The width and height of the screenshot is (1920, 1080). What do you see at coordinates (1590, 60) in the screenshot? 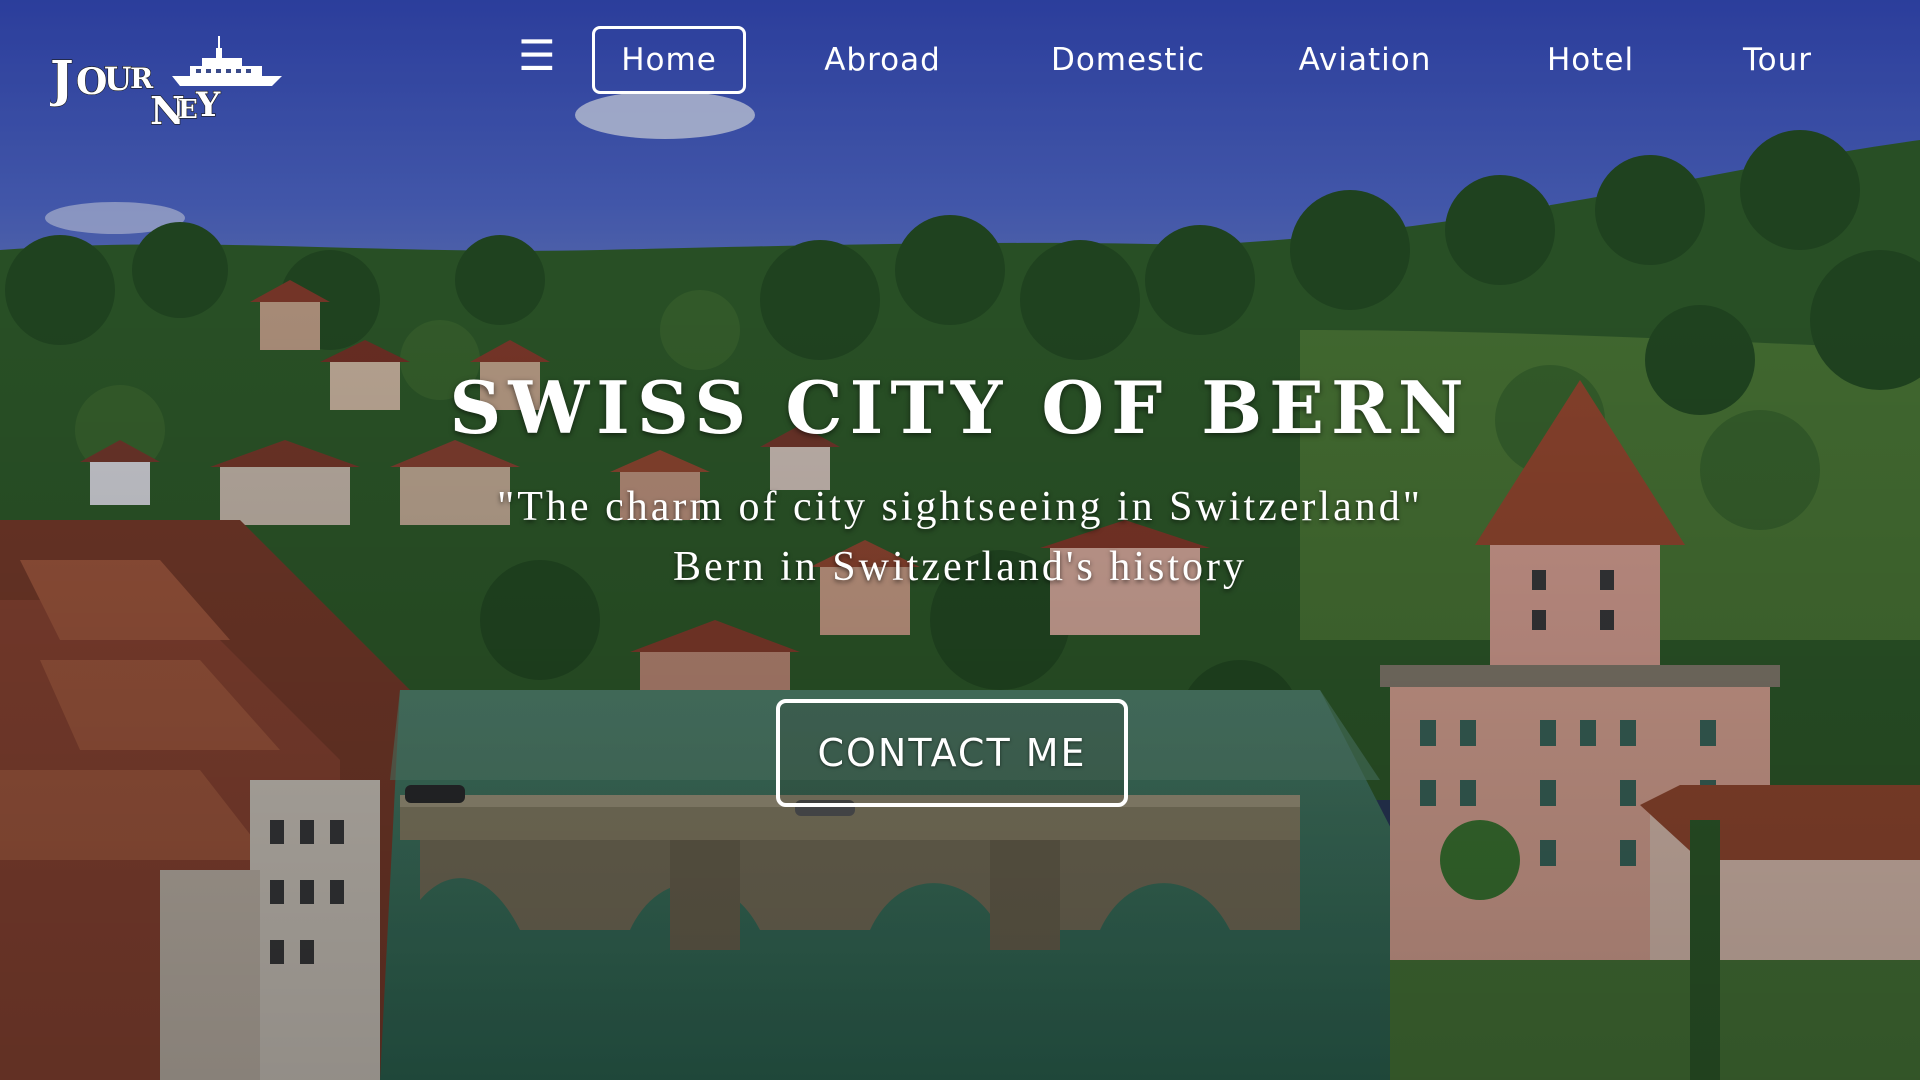
I see `nav-hotel: Hotel` at bounding box center [1590, 60].